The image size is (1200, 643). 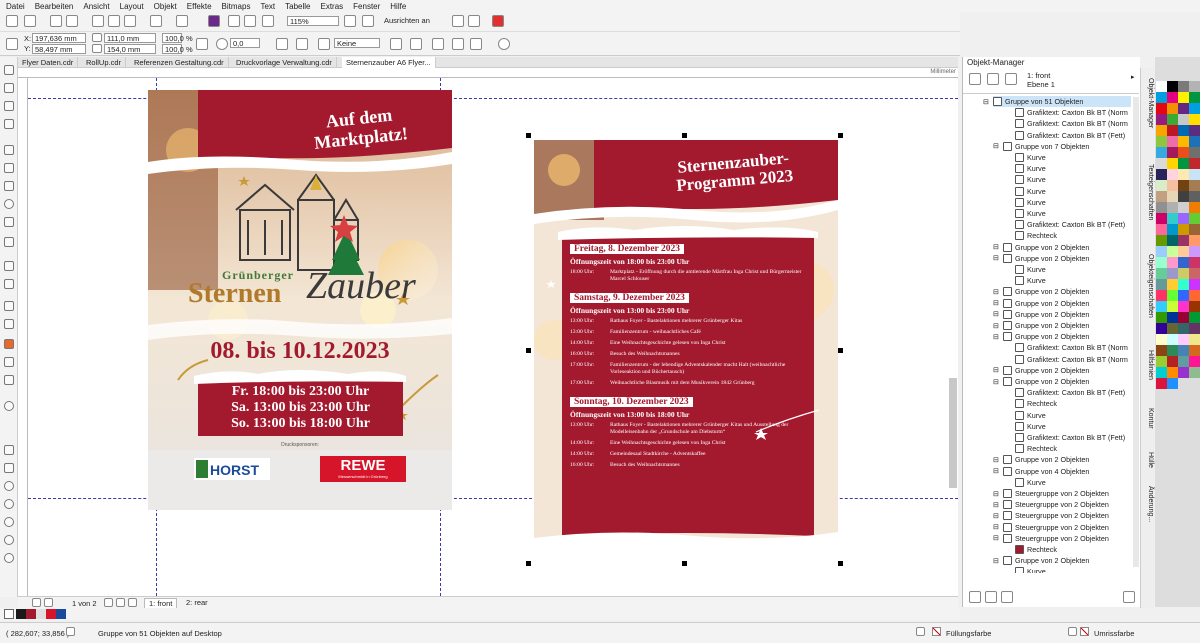 What do you see at coordinates (41, 614) in the screenshot?
I see `doc-swatch-grey` at bounding box center [41, 614].